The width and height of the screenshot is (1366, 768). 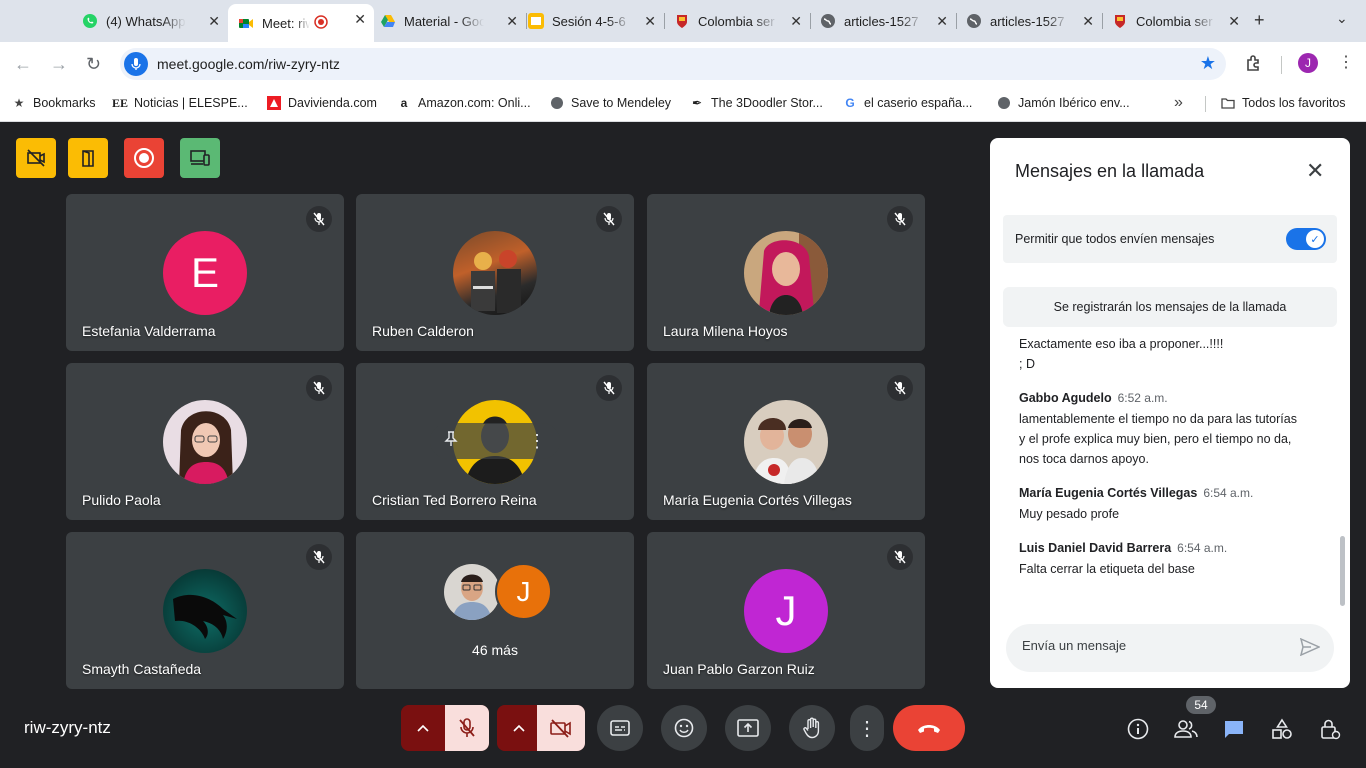 I want to click on send-icon, so click(x=1310, y=649).